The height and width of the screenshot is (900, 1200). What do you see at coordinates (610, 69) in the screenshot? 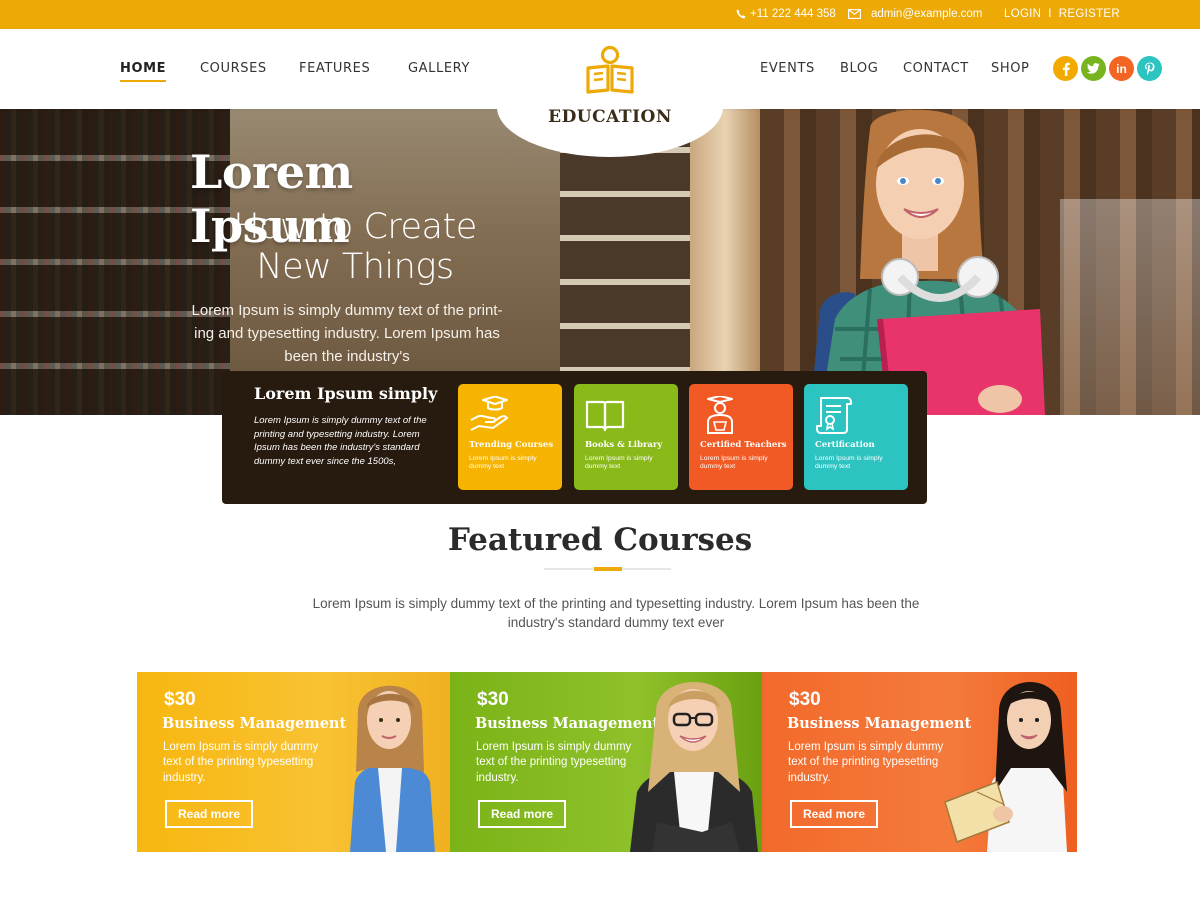
I see `reading-person-icon` at bounding box center [610, 69].